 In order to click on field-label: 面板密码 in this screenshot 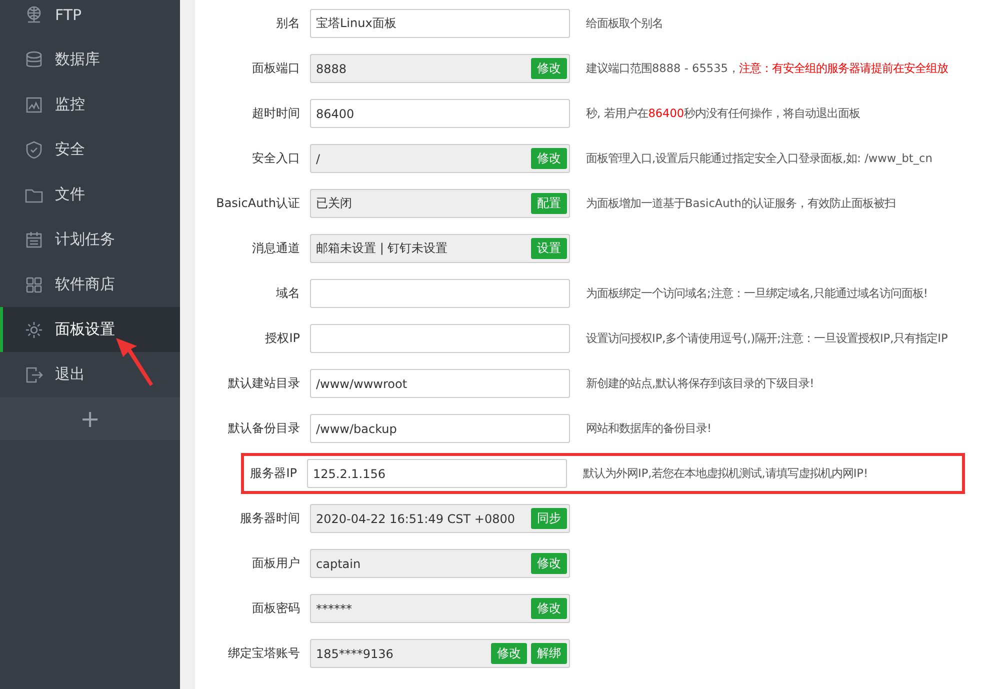, I will do `click(276, 608)`.